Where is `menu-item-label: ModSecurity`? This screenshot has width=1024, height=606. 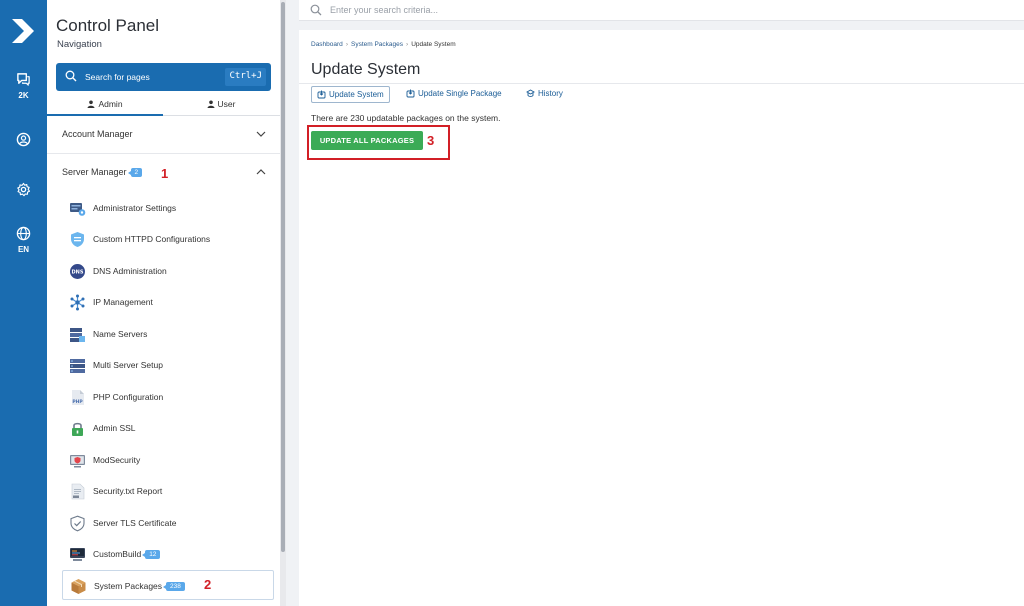
menu-item-label: ModSecurity is located at coordinates (117, 460).